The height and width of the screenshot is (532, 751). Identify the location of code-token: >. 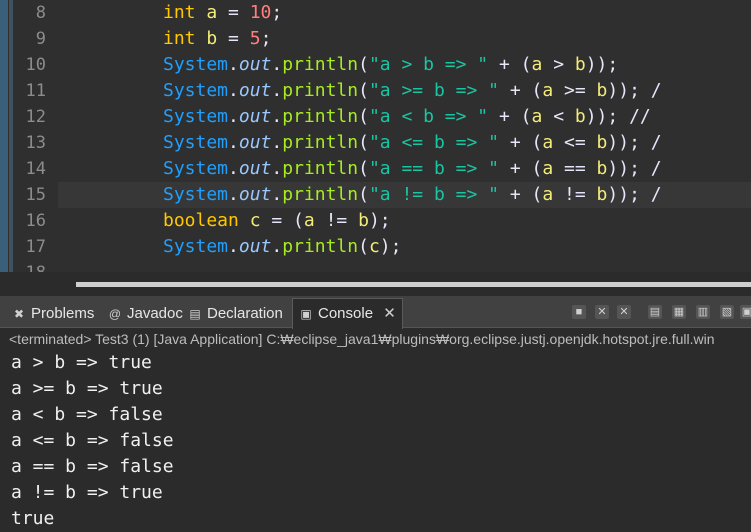
(558, 64).